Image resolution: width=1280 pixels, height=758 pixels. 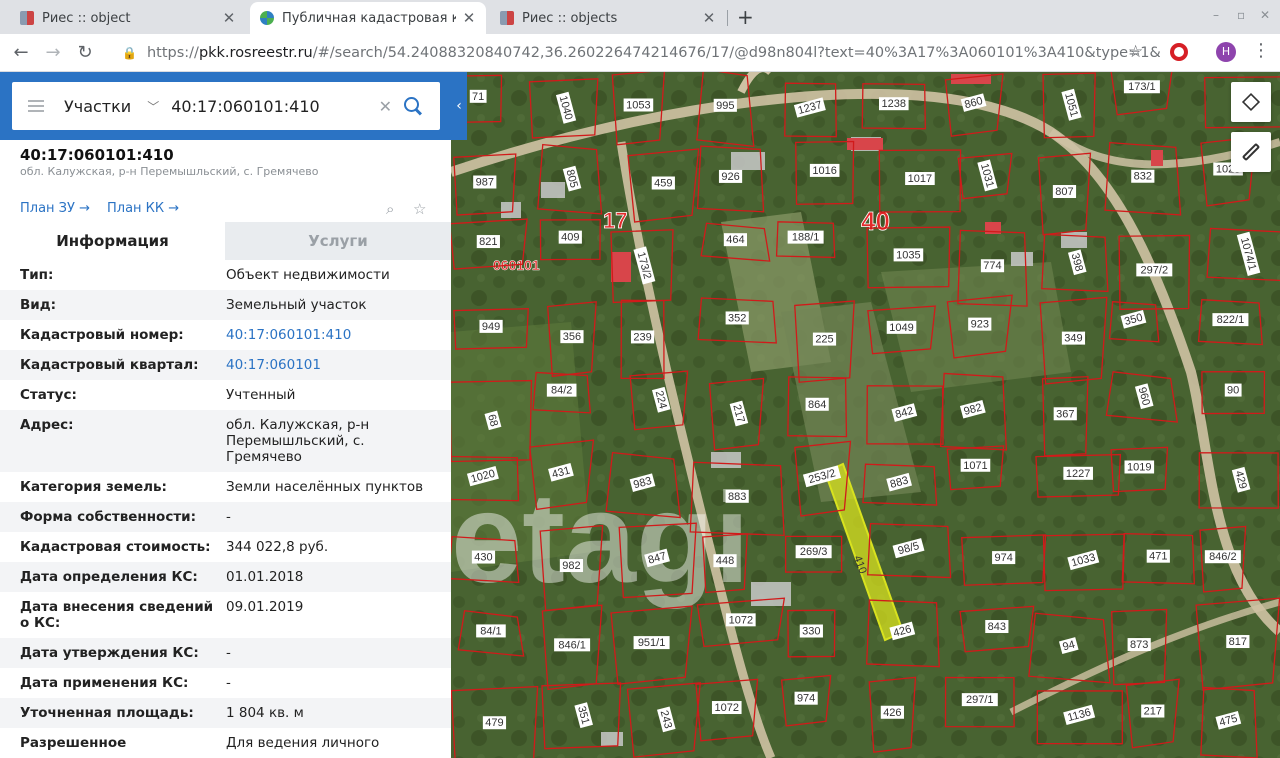 I want to click on parcel-label-group: 974, so click(x=806, y=698).